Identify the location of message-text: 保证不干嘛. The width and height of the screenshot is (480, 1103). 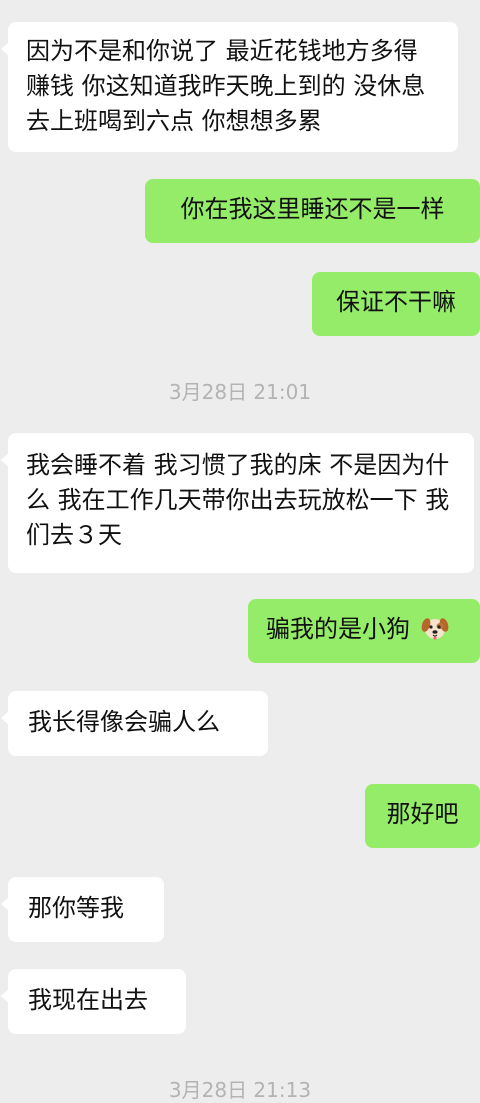
(396, 302).